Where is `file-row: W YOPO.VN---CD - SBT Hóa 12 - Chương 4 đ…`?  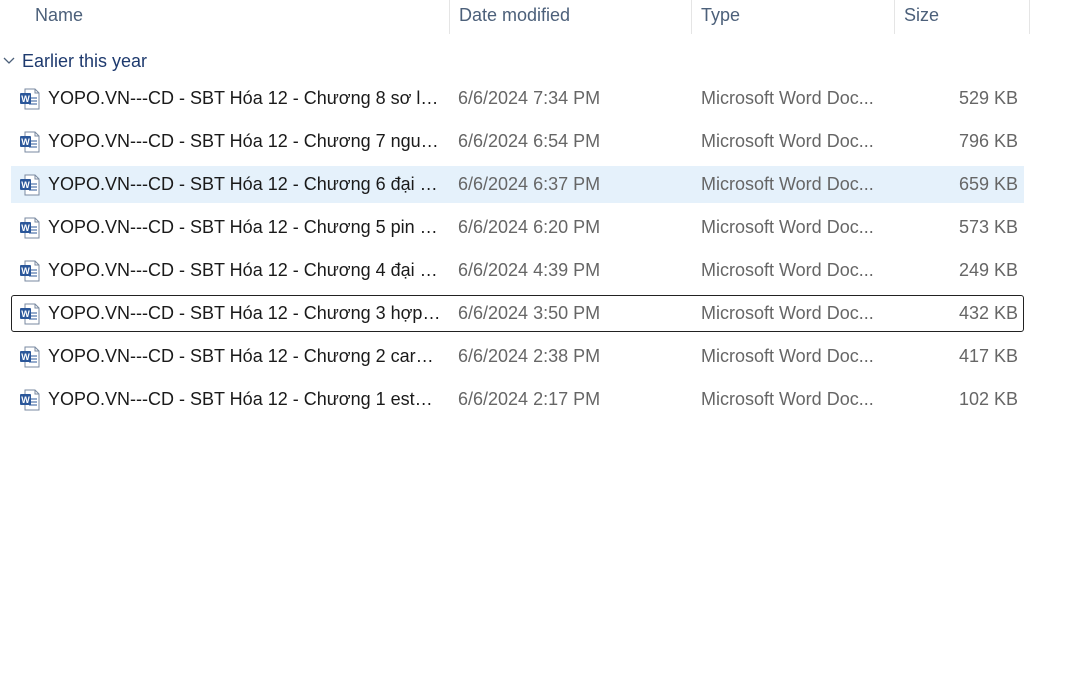 file-row: W YOPO.VN---CD - SBT Hóa 12 - Chương 4 đ… is located at coordinates (517, 270).